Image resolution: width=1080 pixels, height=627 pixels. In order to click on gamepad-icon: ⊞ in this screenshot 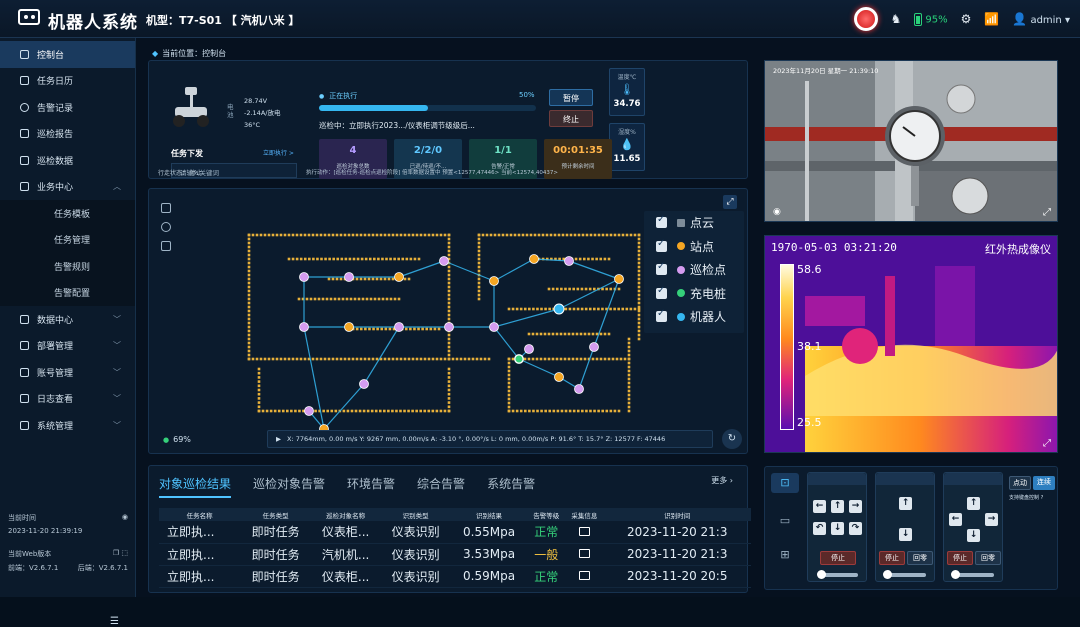, I will do `click(785, 555)`.